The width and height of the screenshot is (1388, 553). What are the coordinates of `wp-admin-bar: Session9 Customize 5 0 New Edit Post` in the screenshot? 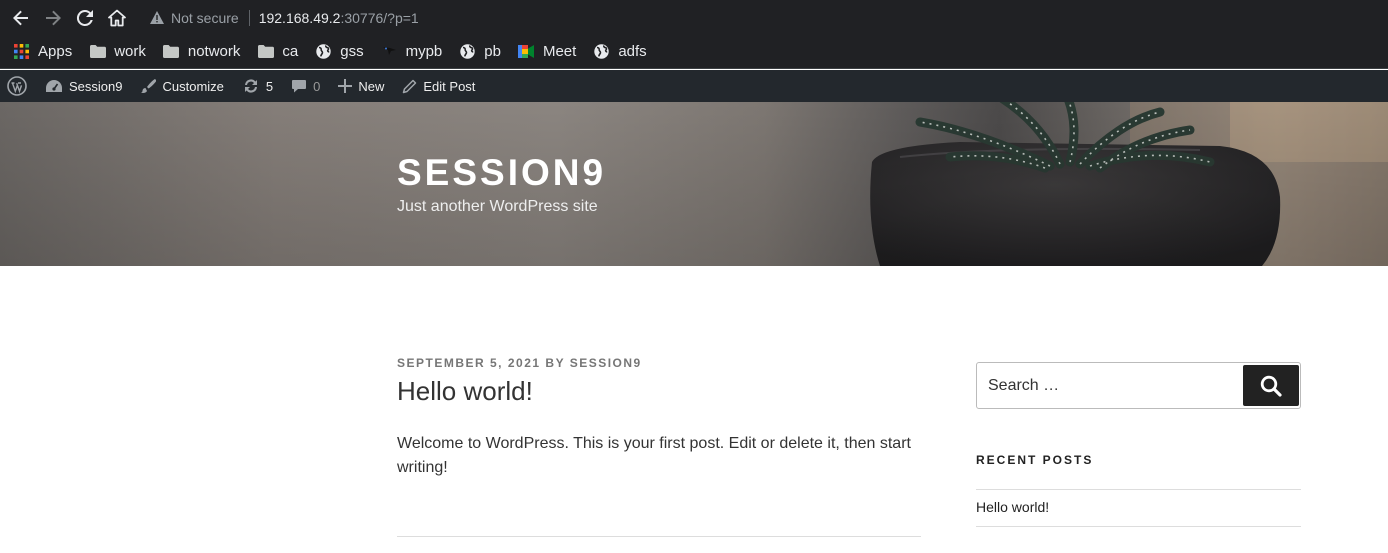 It's located at (694, 86).